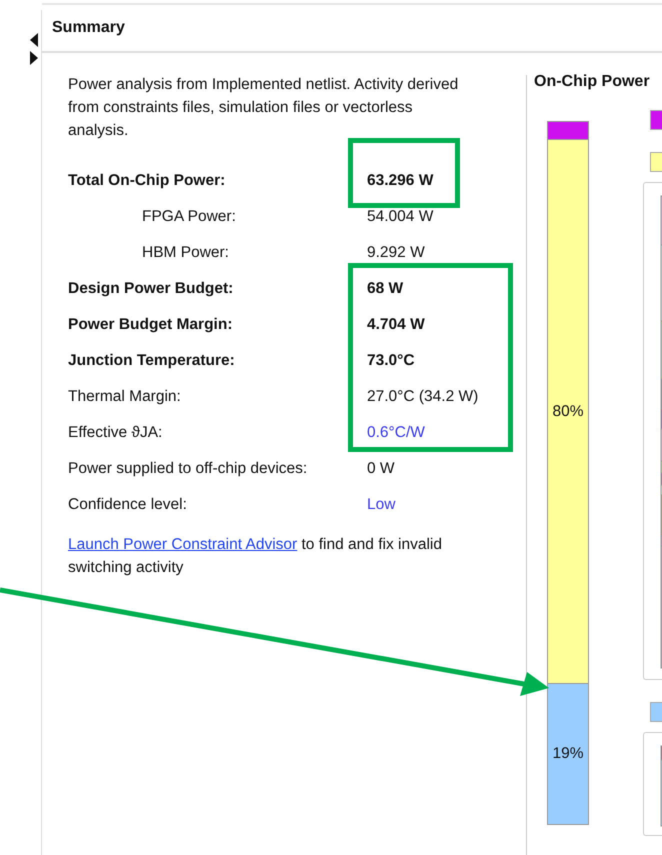 The width and height of the screenshot is (662, 855). What do you see at coordinates (592, 82) in the screenshot?
I see `chart-title: On-Chip Power` at bounding box center [592, 82].